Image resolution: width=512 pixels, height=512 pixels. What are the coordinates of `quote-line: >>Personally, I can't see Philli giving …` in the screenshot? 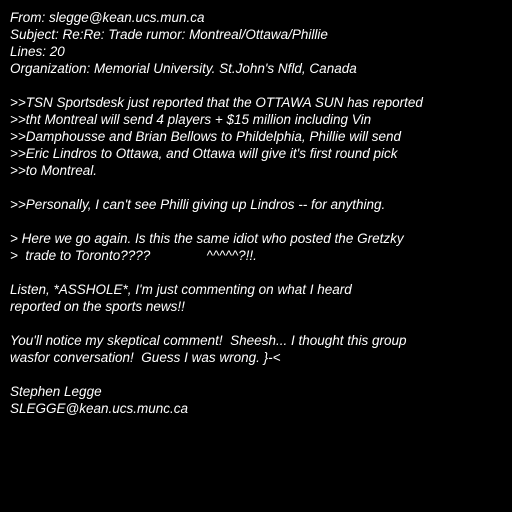 It's located at (198, 204).